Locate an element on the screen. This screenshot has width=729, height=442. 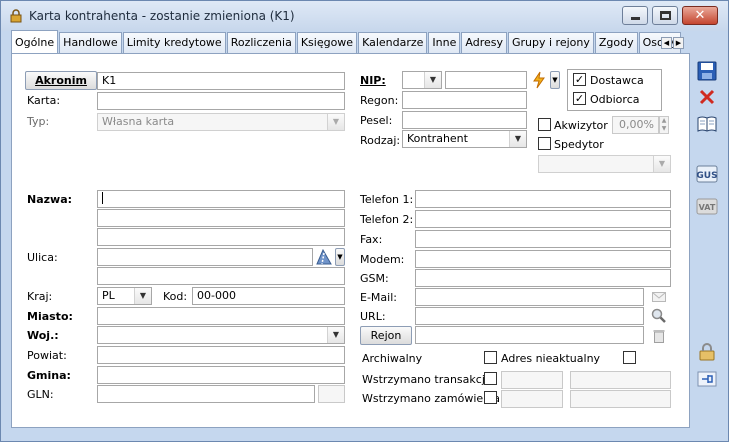
nip-verify-button is located at coordinates (539, 80).